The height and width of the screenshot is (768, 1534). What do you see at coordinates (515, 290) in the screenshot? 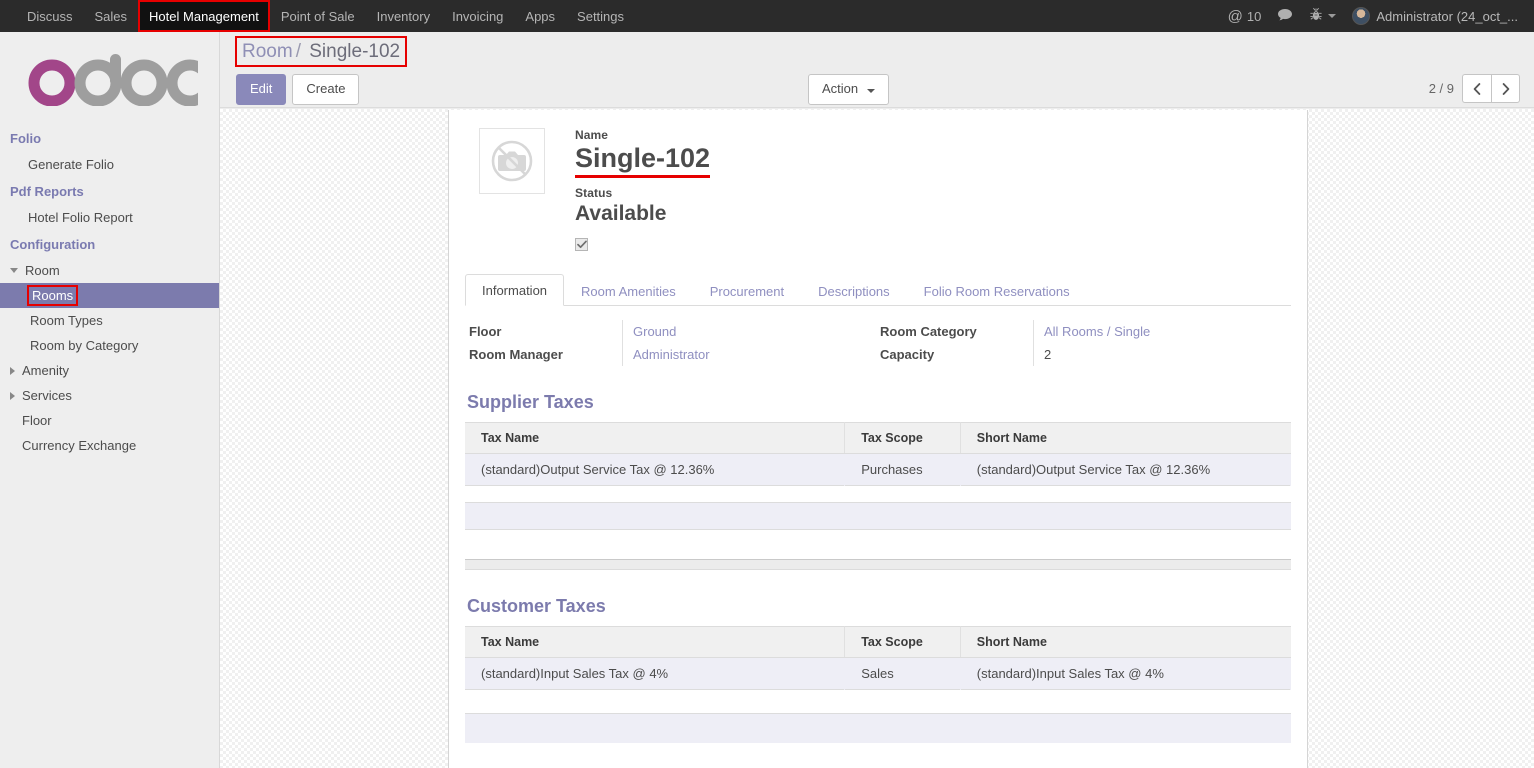
I see `tab-information: Information` at bounding box center [515, 290].